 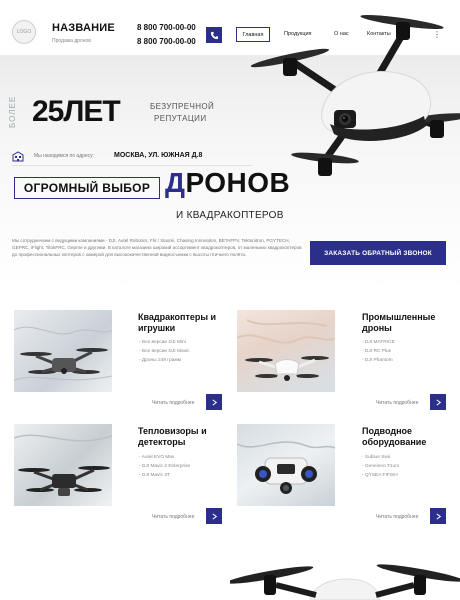 I want to click on more-vertical-label: БОЛЕЕ, so click(x=12, y=111).